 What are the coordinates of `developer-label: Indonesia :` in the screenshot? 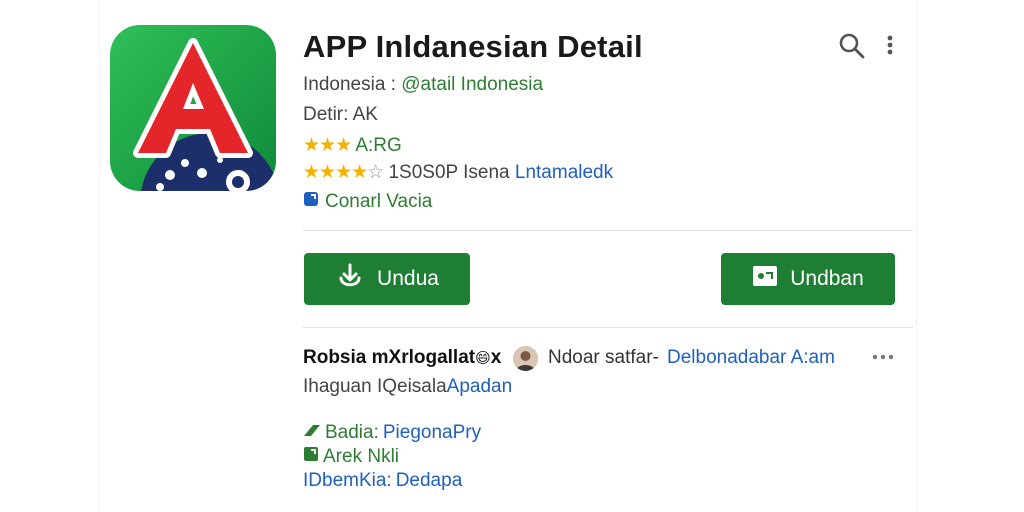 It's located at (349, 84).